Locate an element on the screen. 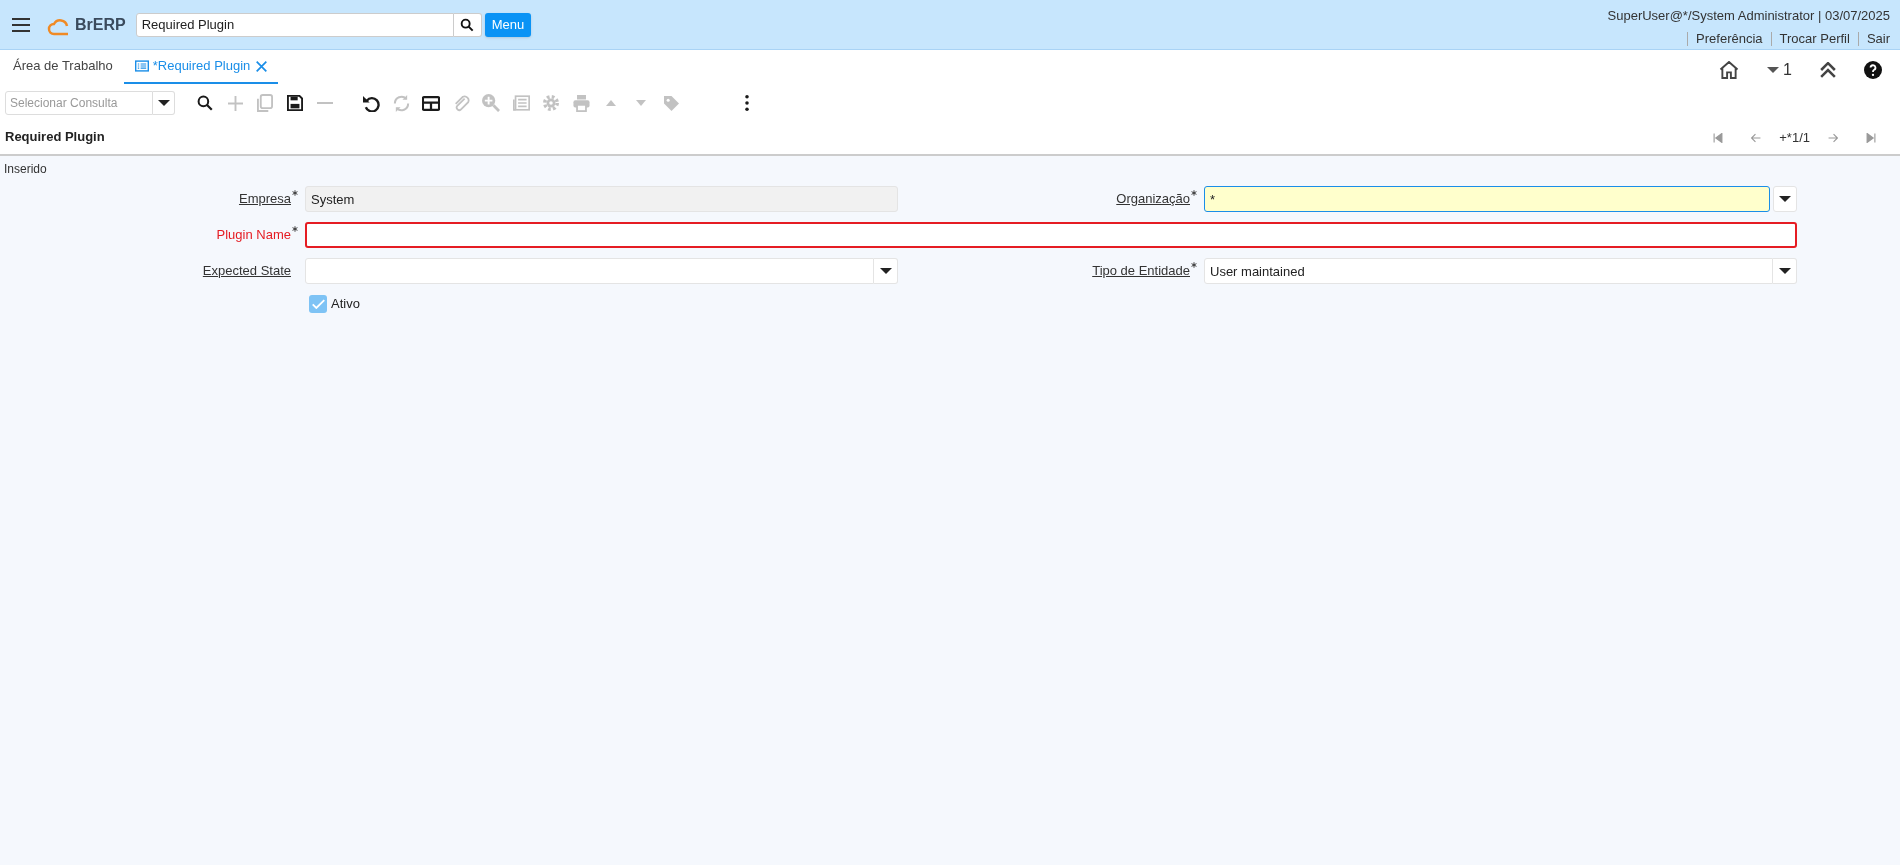 The image size is (1900, 865). field-label: Plugin Name is located at coordinates (253, 235).